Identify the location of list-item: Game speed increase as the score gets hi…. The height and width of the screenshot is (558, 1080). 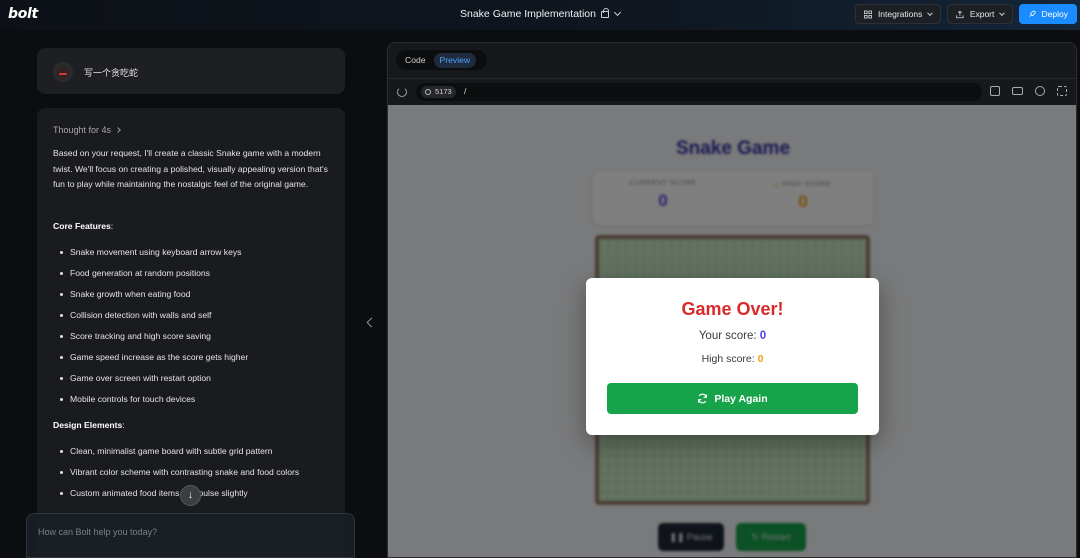
(191, 358).